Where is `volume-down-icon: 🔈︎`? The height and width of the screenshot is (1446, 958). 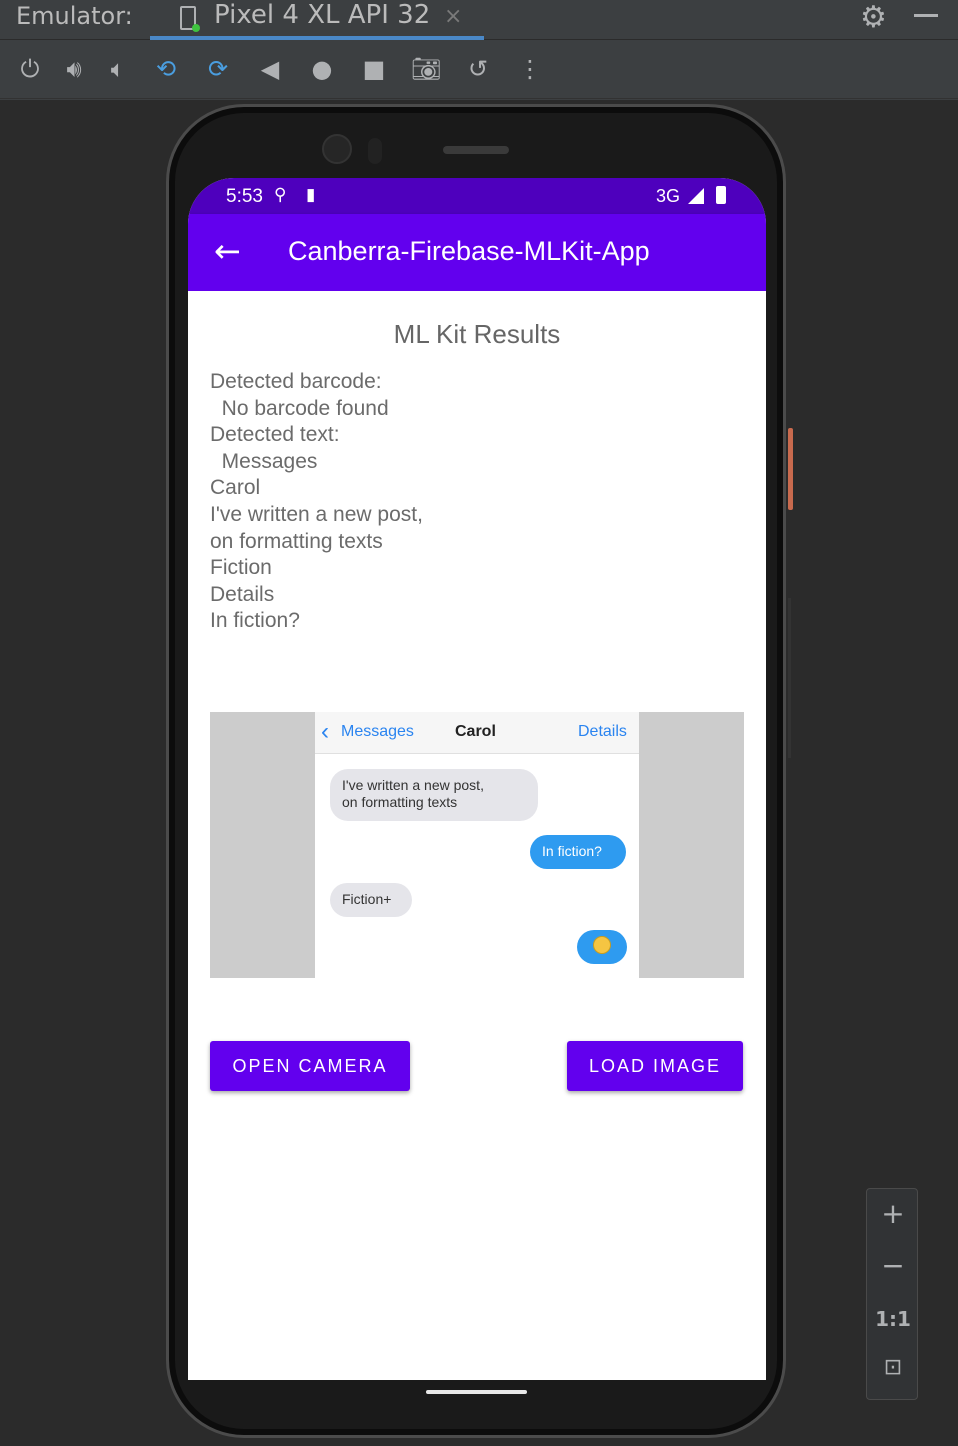 volume-down-icon: 🔈︎ is located at coordinates (118, 69).